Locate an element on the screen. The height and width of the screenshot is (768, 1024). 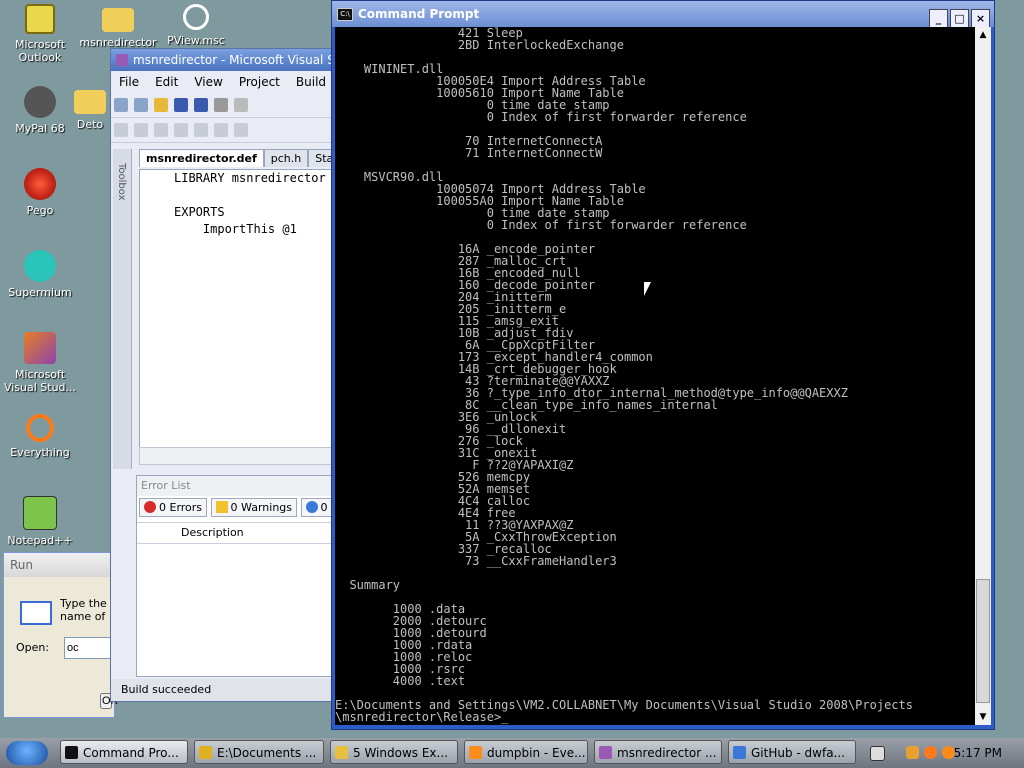
magnifier-icon is located at coordinates (196, 17).